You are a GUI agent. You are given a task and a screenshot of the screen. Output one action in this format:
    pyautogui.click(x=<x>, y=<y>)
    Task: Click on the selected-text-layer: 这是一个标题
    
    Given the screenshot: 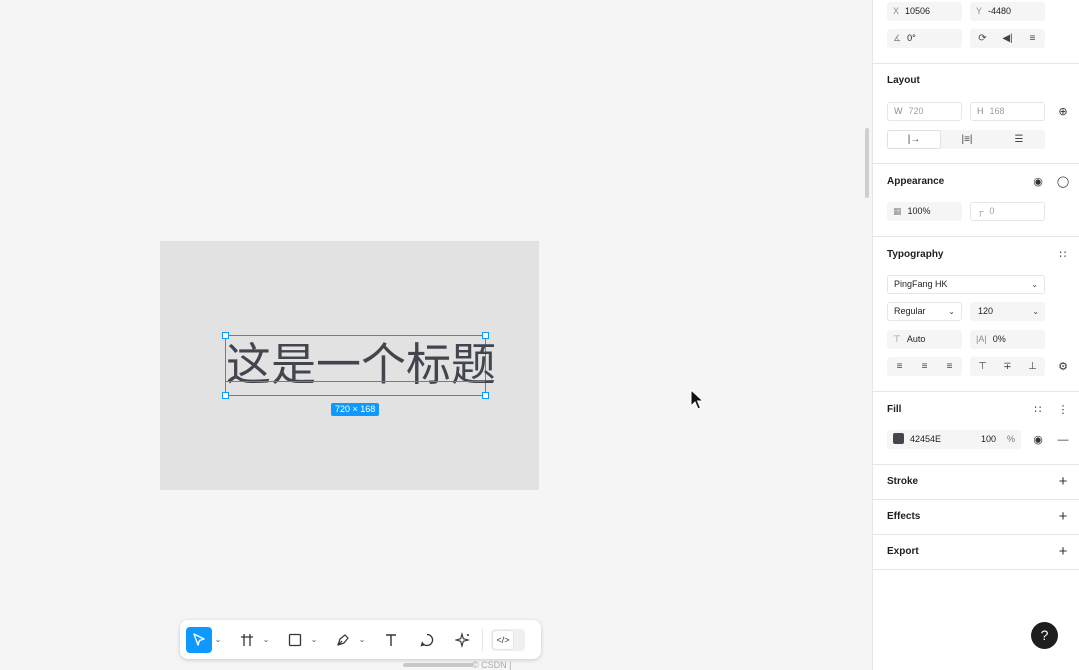 What is the action you would take?
    pyautogui.click(x=359, y=365)
    